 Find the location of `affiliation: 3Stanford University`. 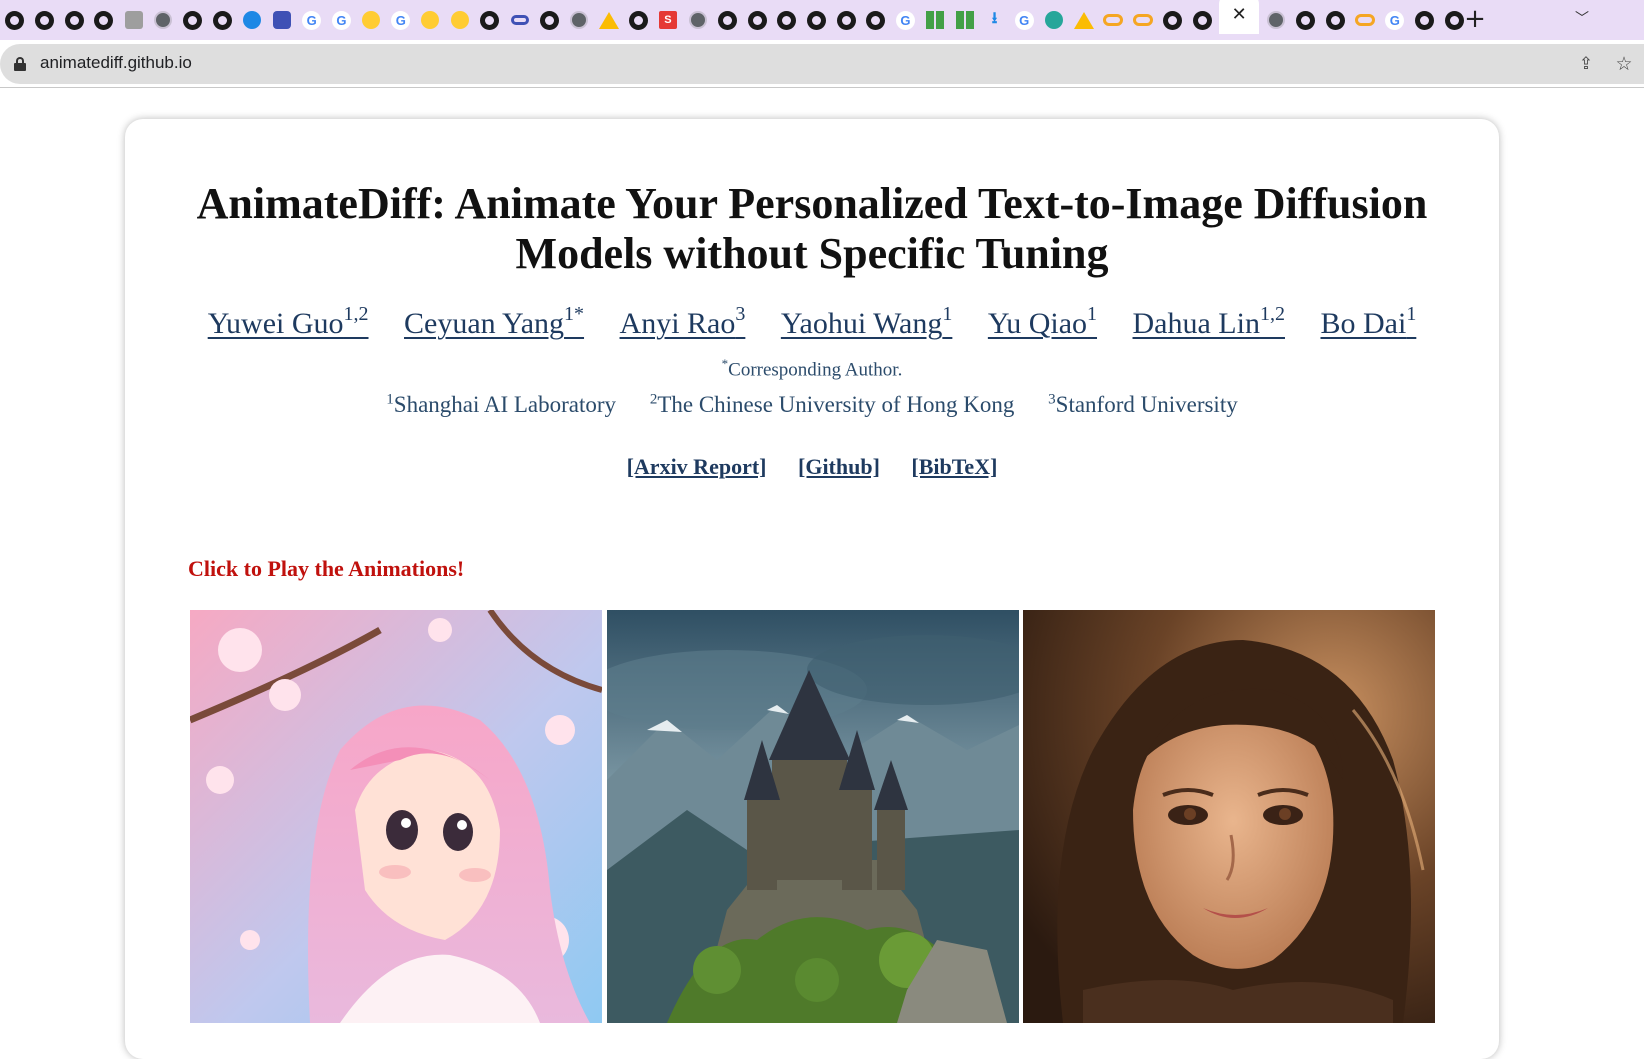

affiliation: 3Stanford University is located at coordinates (1143, 404).